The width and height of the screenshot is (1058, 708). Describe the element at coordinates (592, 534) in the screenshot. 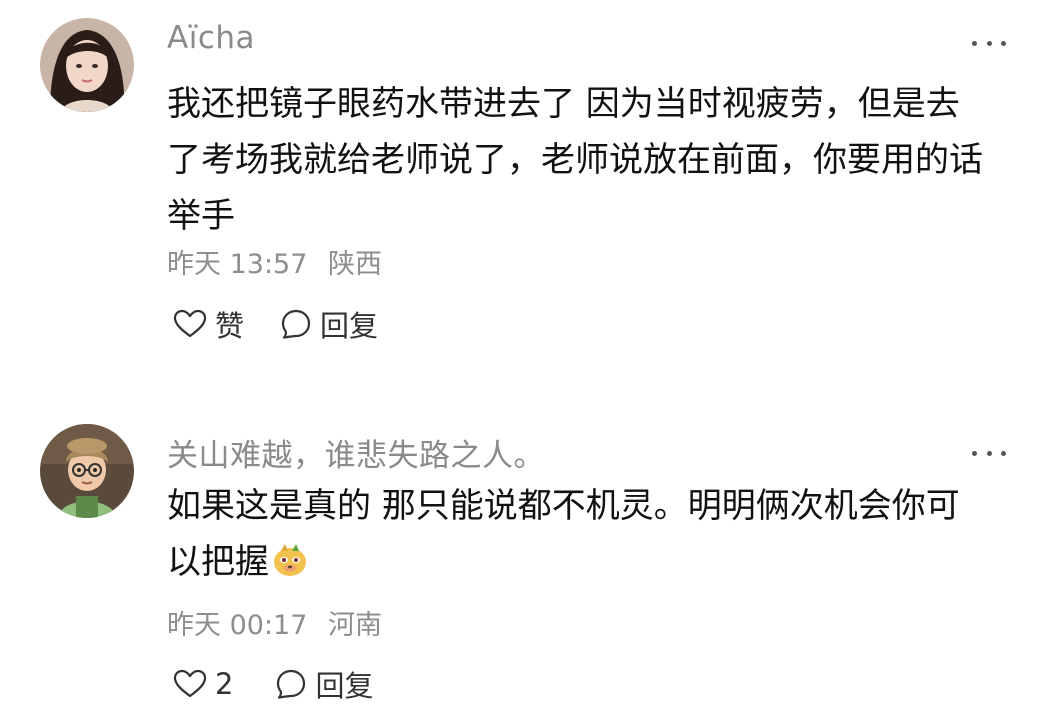

I see `comment-text: 如果这是真的 那只能说都不机灵。明明俩次机会你可 以把握` at that location.